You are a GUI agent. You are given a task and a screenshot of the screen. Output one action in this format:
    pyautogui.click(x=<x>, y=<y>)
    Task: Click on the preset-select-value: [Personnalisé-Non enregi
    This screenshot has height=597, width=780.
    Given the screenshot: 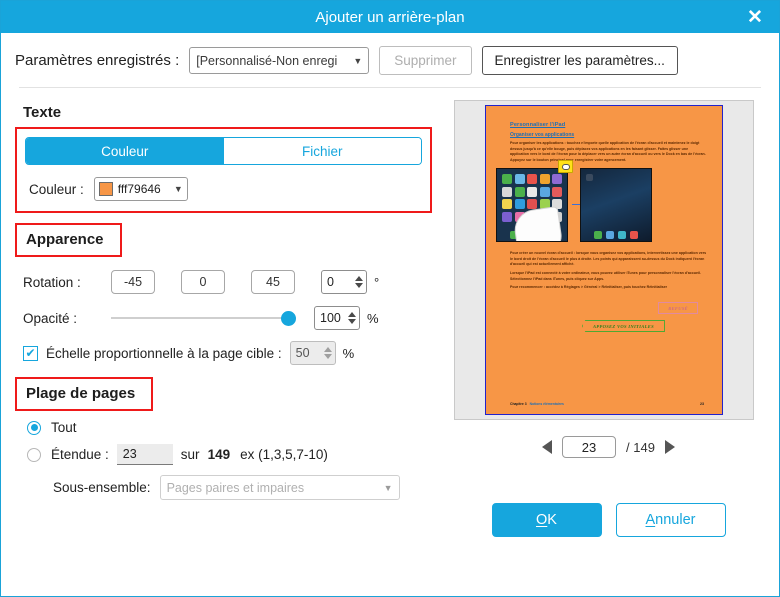 What is the action you would take?
    pyautogui.click(x=267, y=60)
    